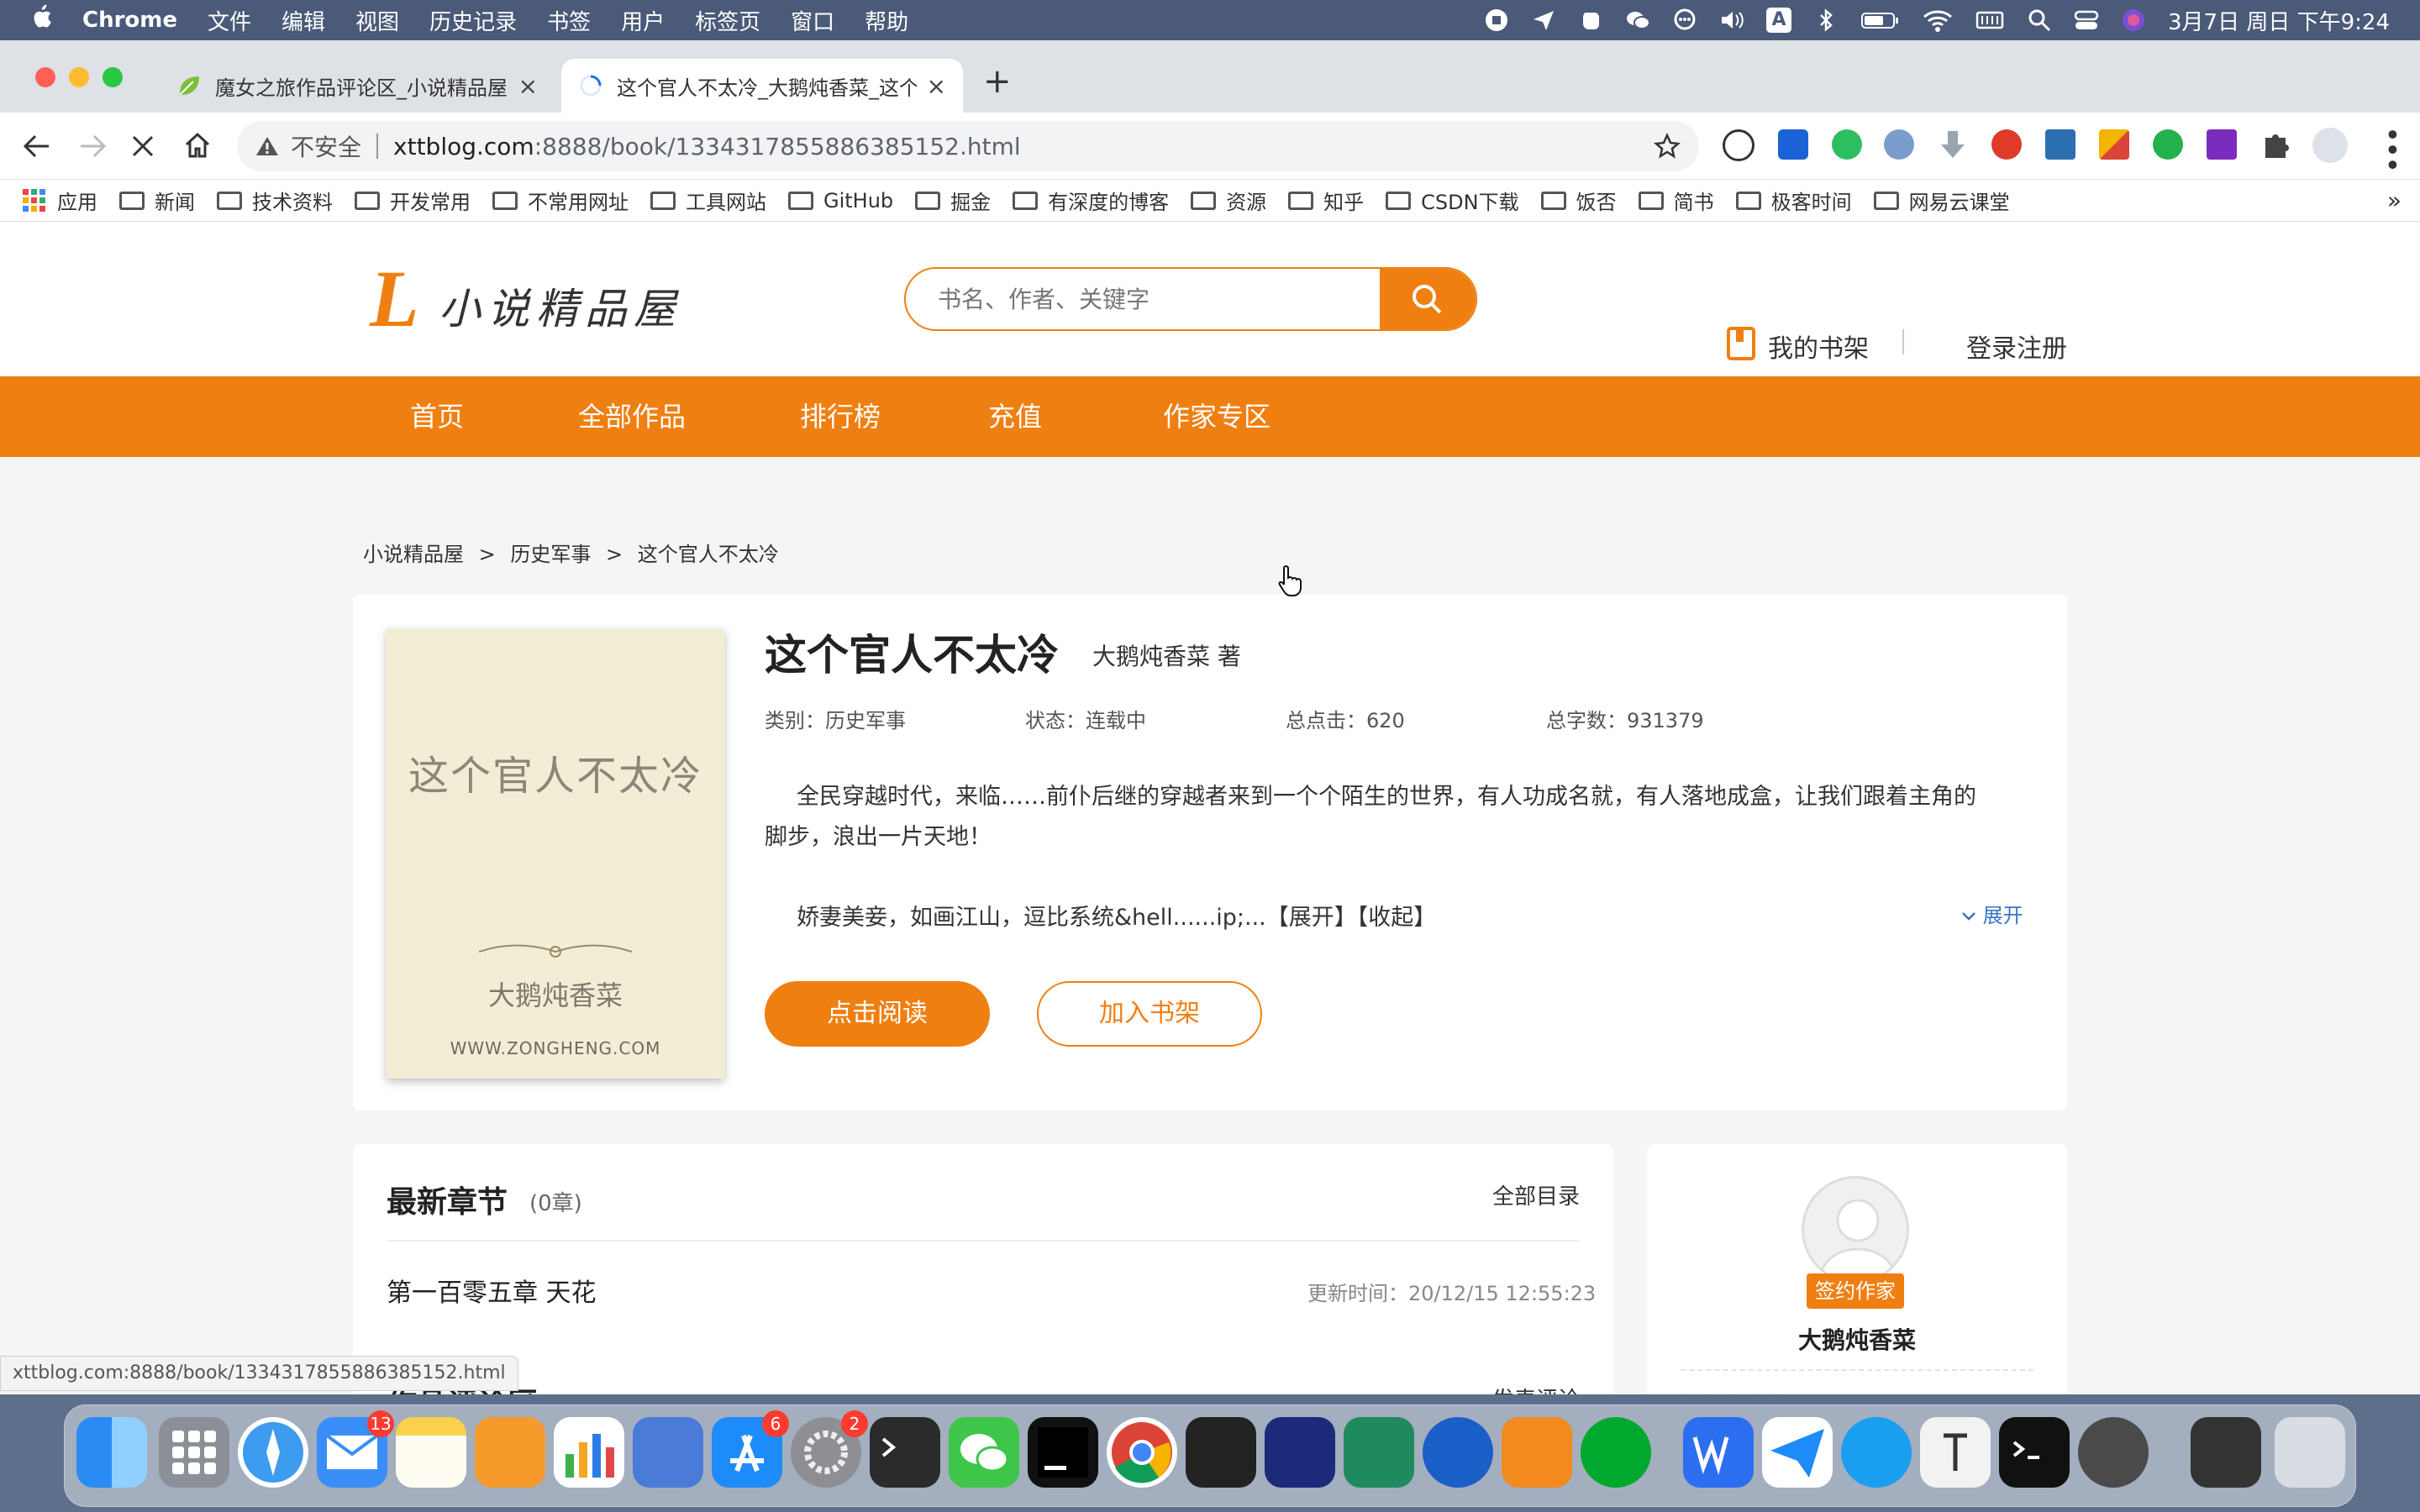 This screenshot has height=1512, width=2420. I want to click on window-zoom-button, so click(113, 77).